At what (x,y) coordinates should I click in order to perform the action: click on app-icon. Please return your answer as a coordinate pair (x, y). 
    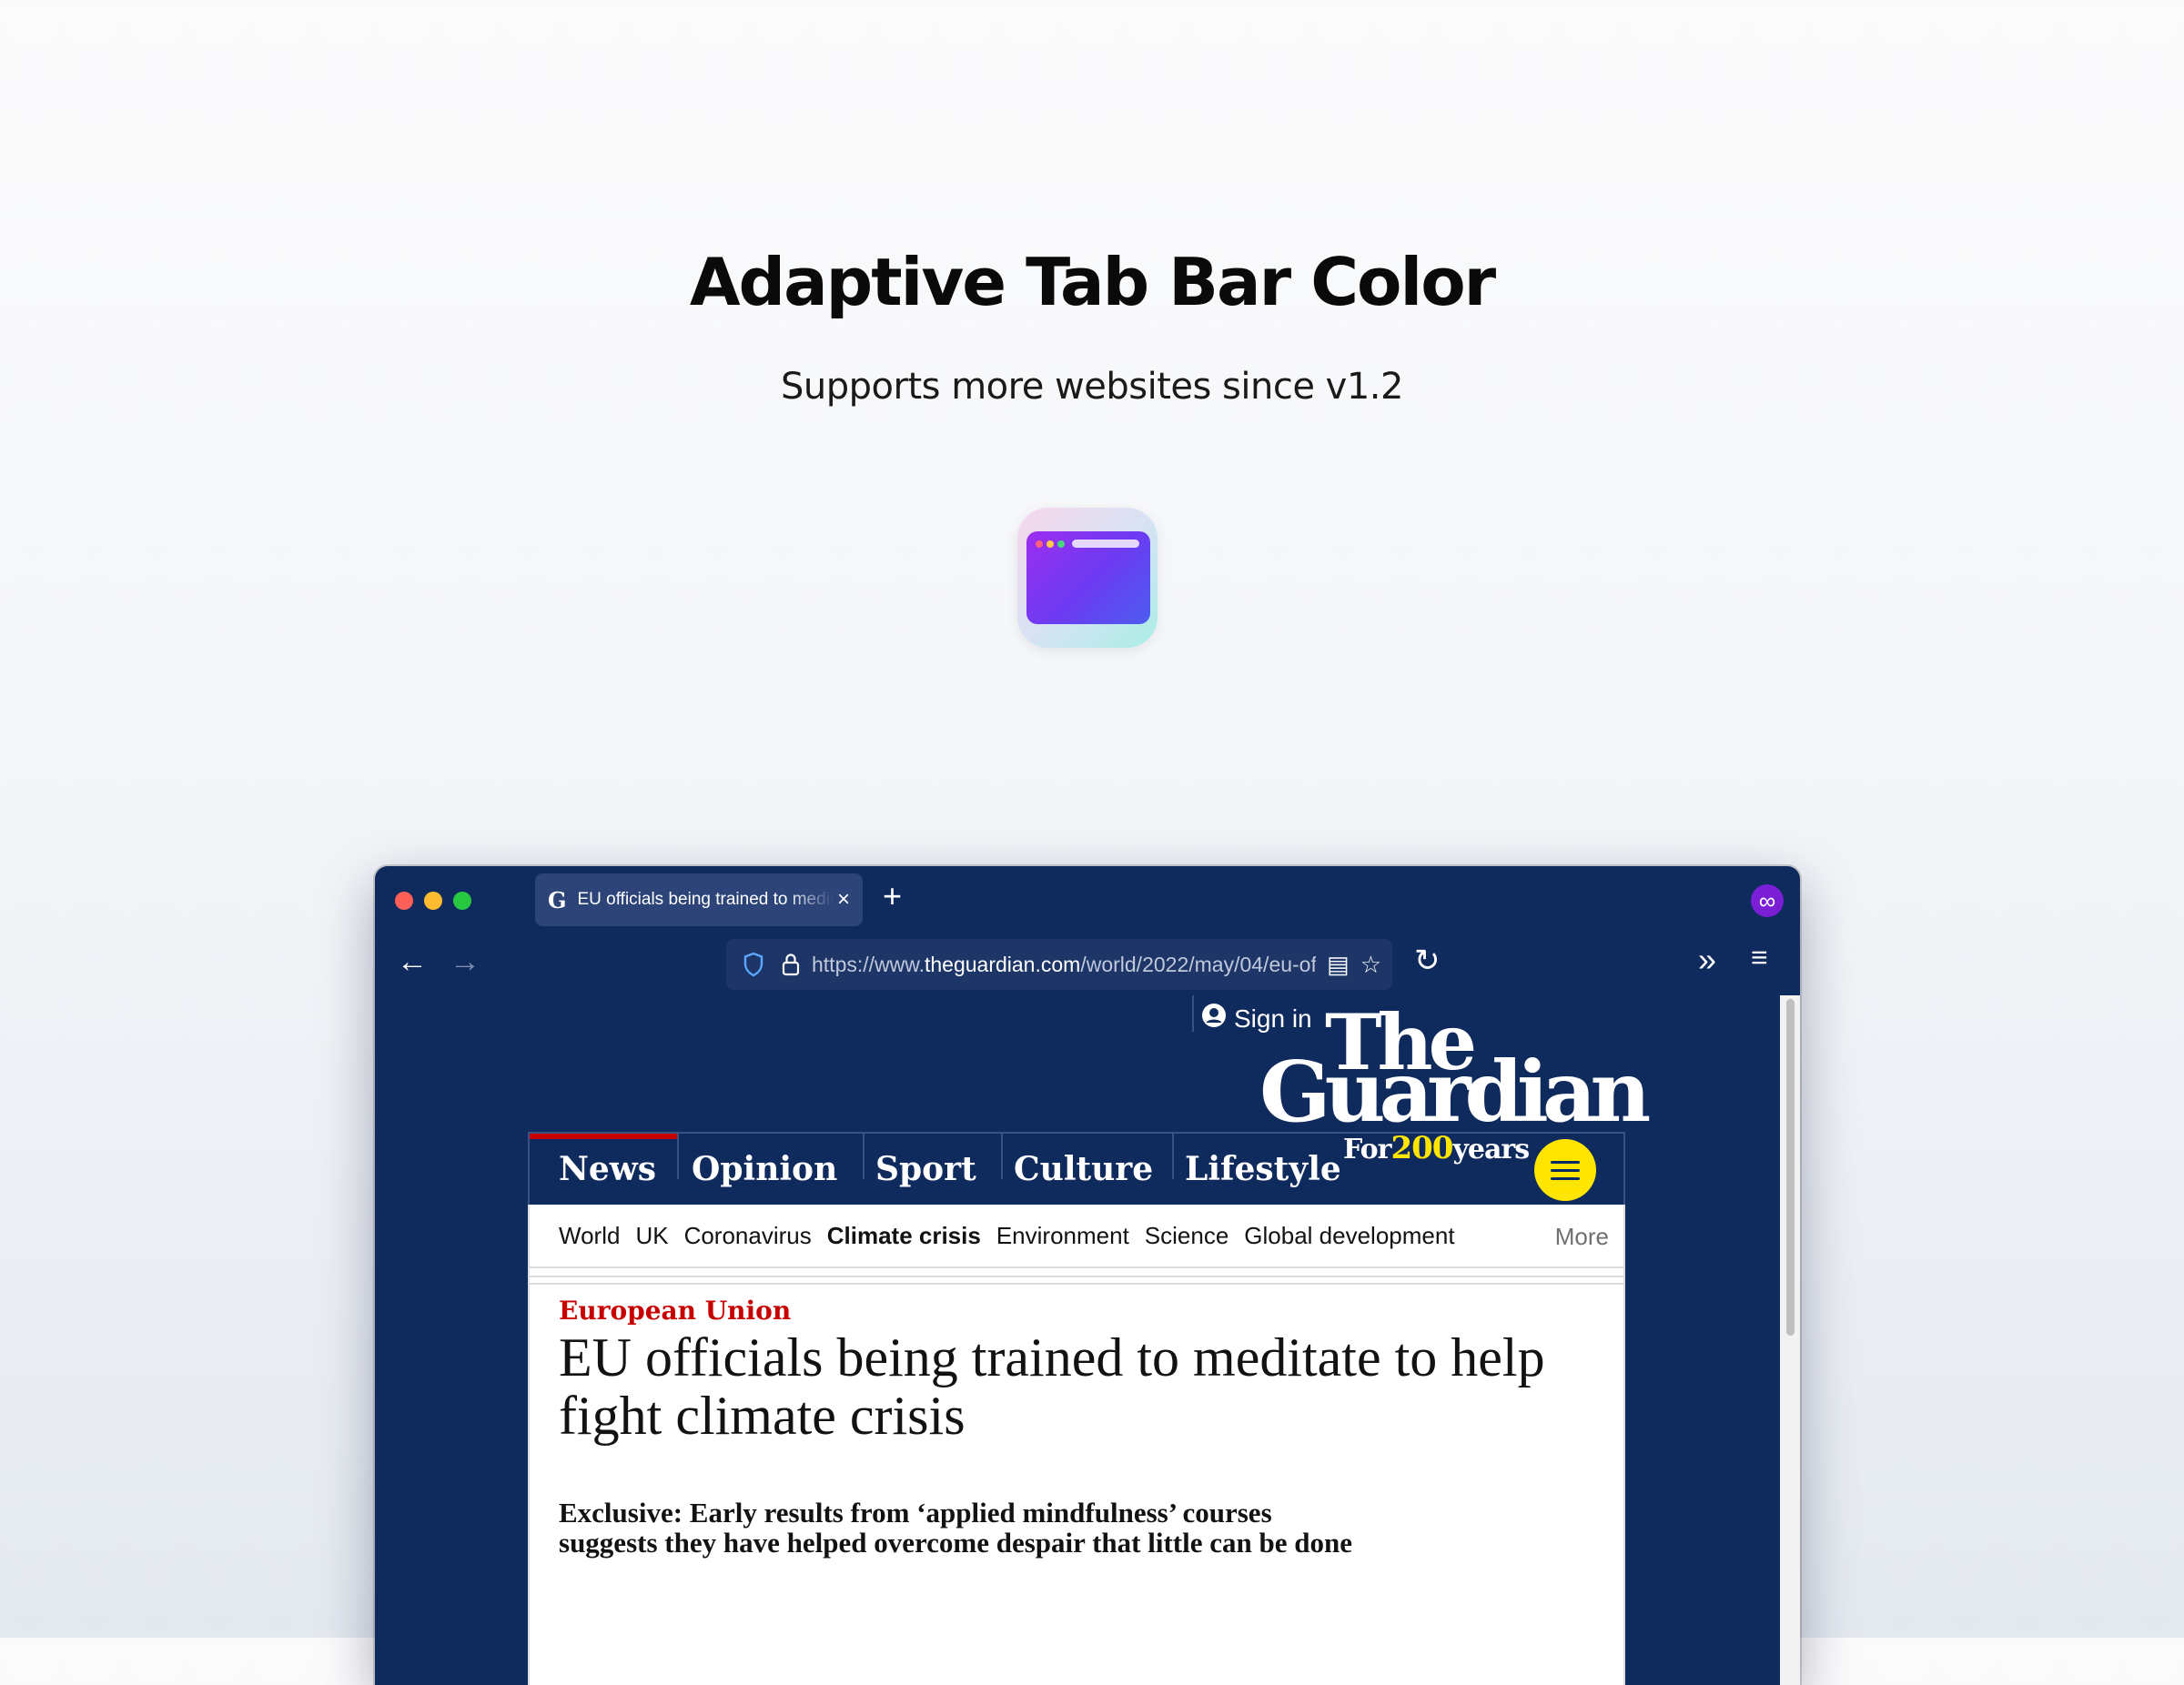
    Looking at the image, I should click on (1088, 578).